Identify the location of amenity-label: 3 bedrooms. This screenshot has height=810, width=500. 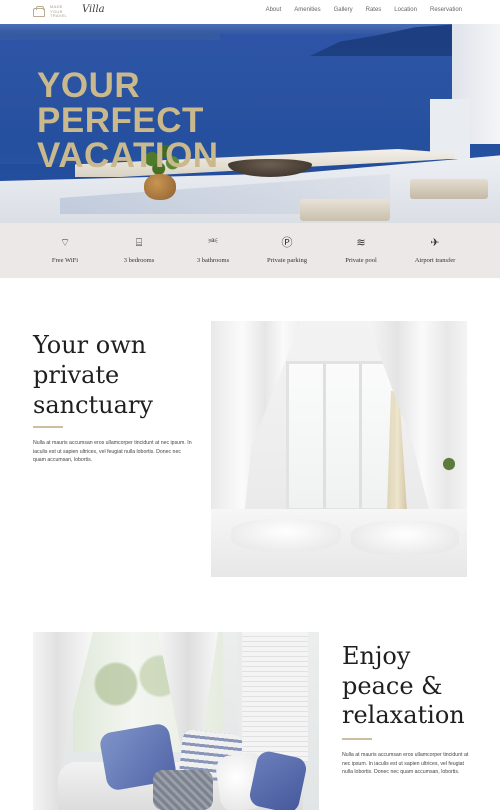
(139, 260).